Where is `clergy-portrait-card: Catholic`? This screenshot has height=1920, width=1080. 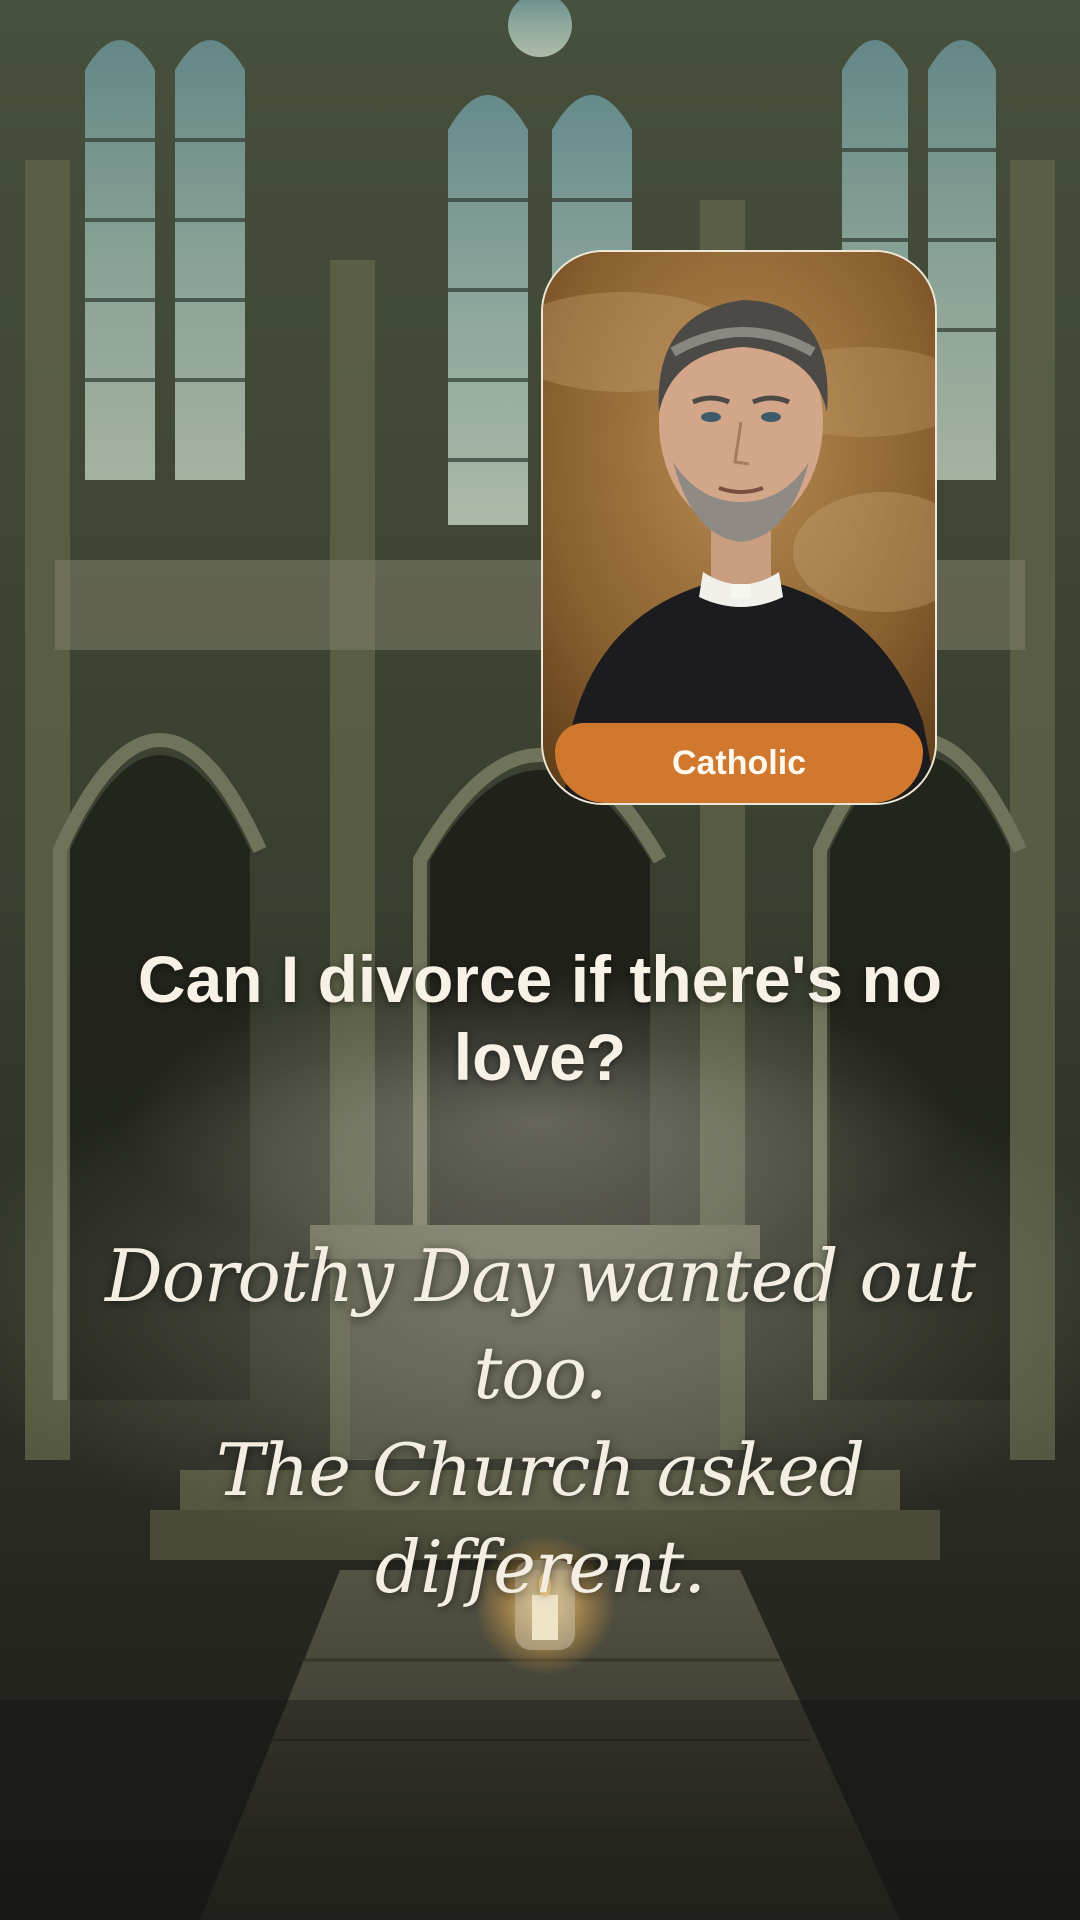 clergy-portrait-card: Catholic is located at coordinates (739, 527).